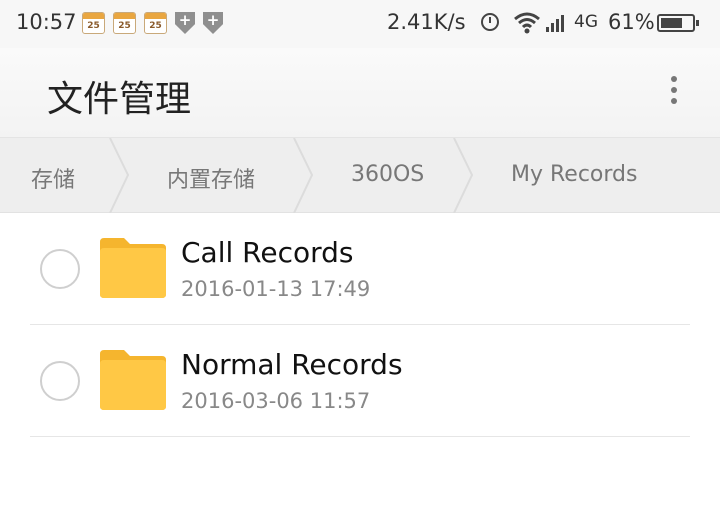 Image resolution: width=720 pixels, height=526 pixels. What do you see at coordinates (46, 22) in the screenshot?
I see `status-time: 10:57` at bounding box center [46, 22].